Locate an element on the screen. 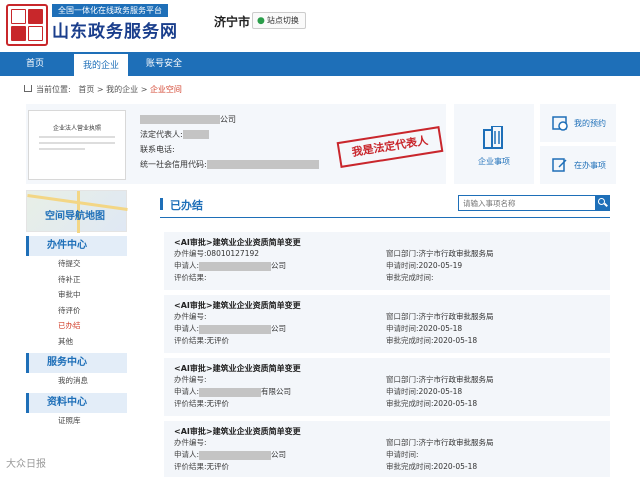 The image size is (640, 477). header: 全国一体化在线政务服务平台 山东政务服务网 济宁市 ● 站点切换 is located at coordinates (320, 25).